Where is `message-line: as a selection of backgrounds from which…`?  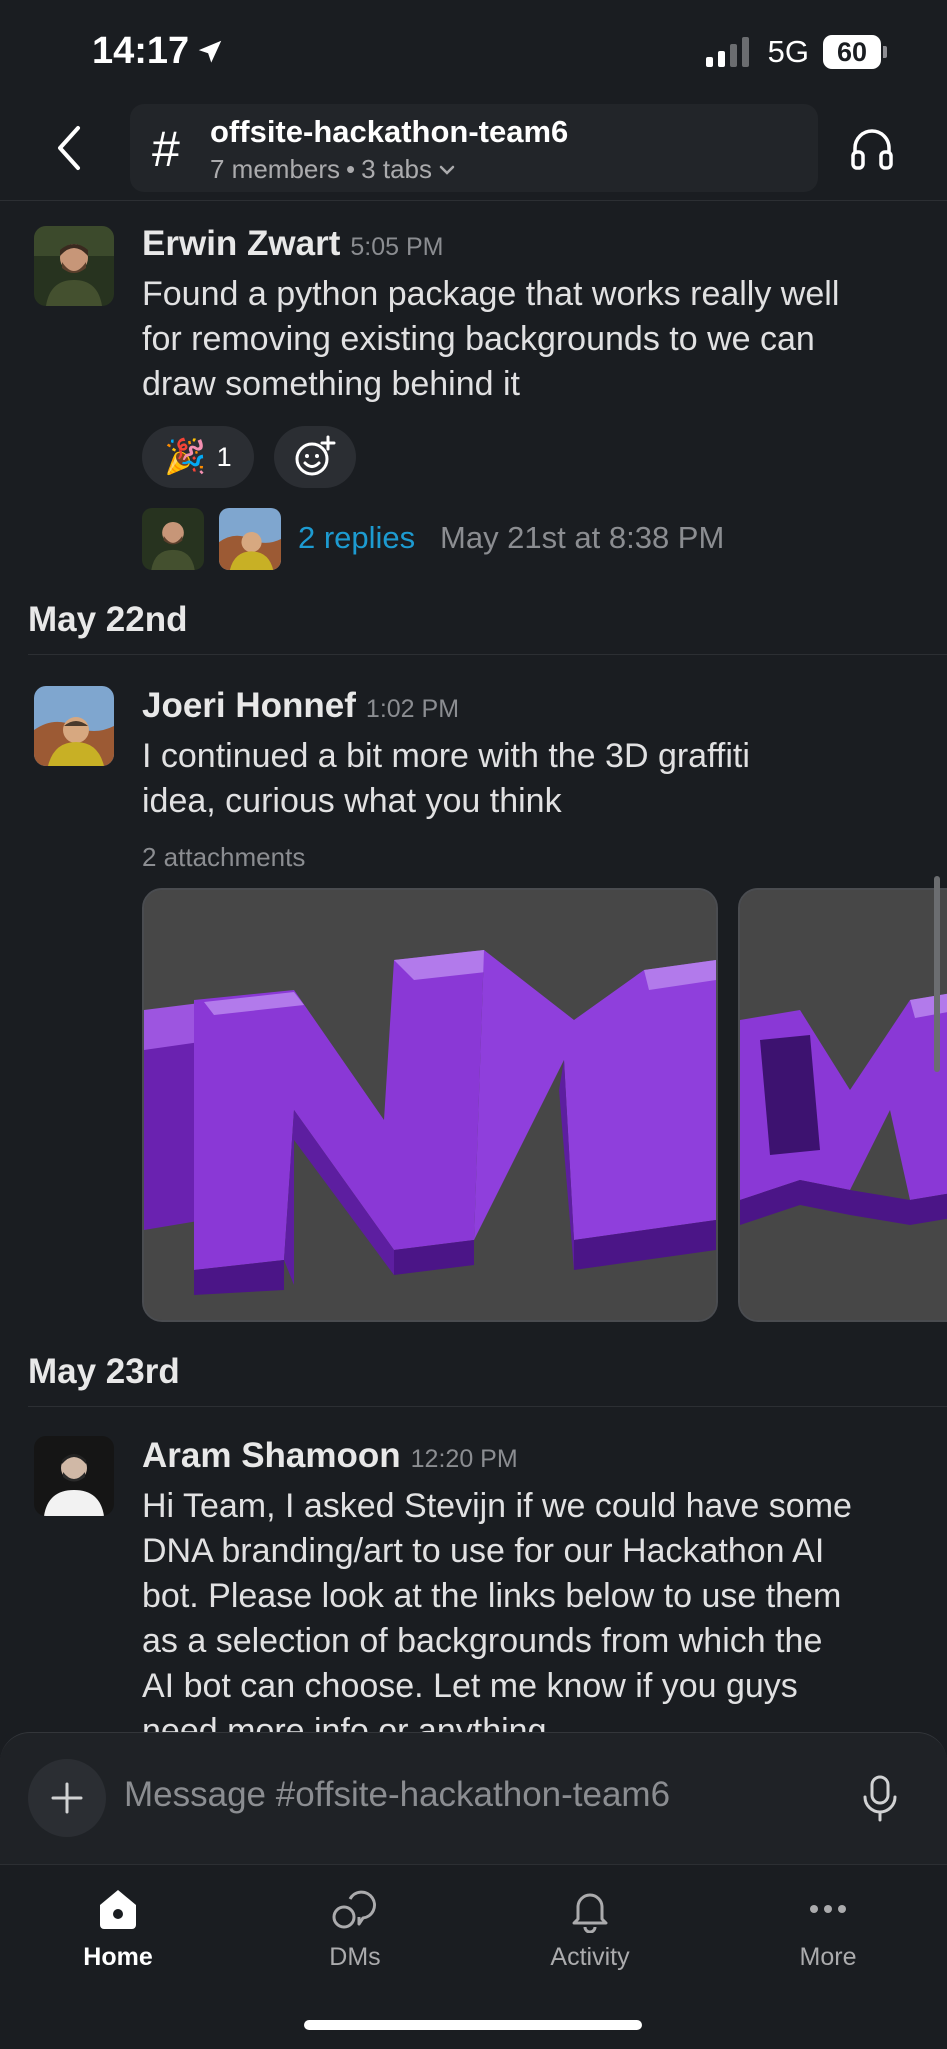 message-line: as a selection of backgrounds from which… is located at coordinates (482, 1641).